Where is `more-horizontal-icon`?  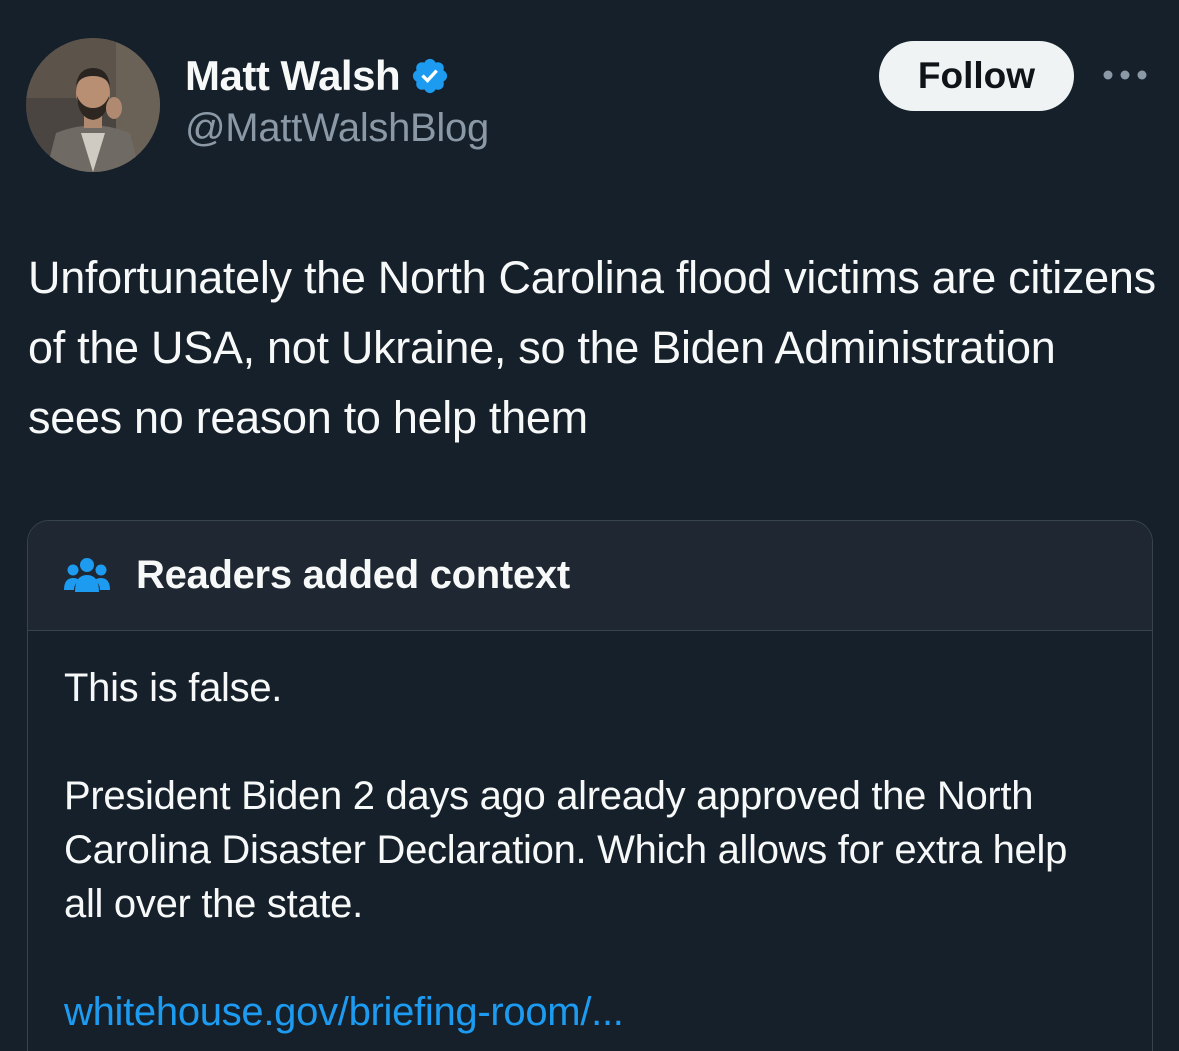
more-horizontal-icon is located at coordinates (1125, 75).